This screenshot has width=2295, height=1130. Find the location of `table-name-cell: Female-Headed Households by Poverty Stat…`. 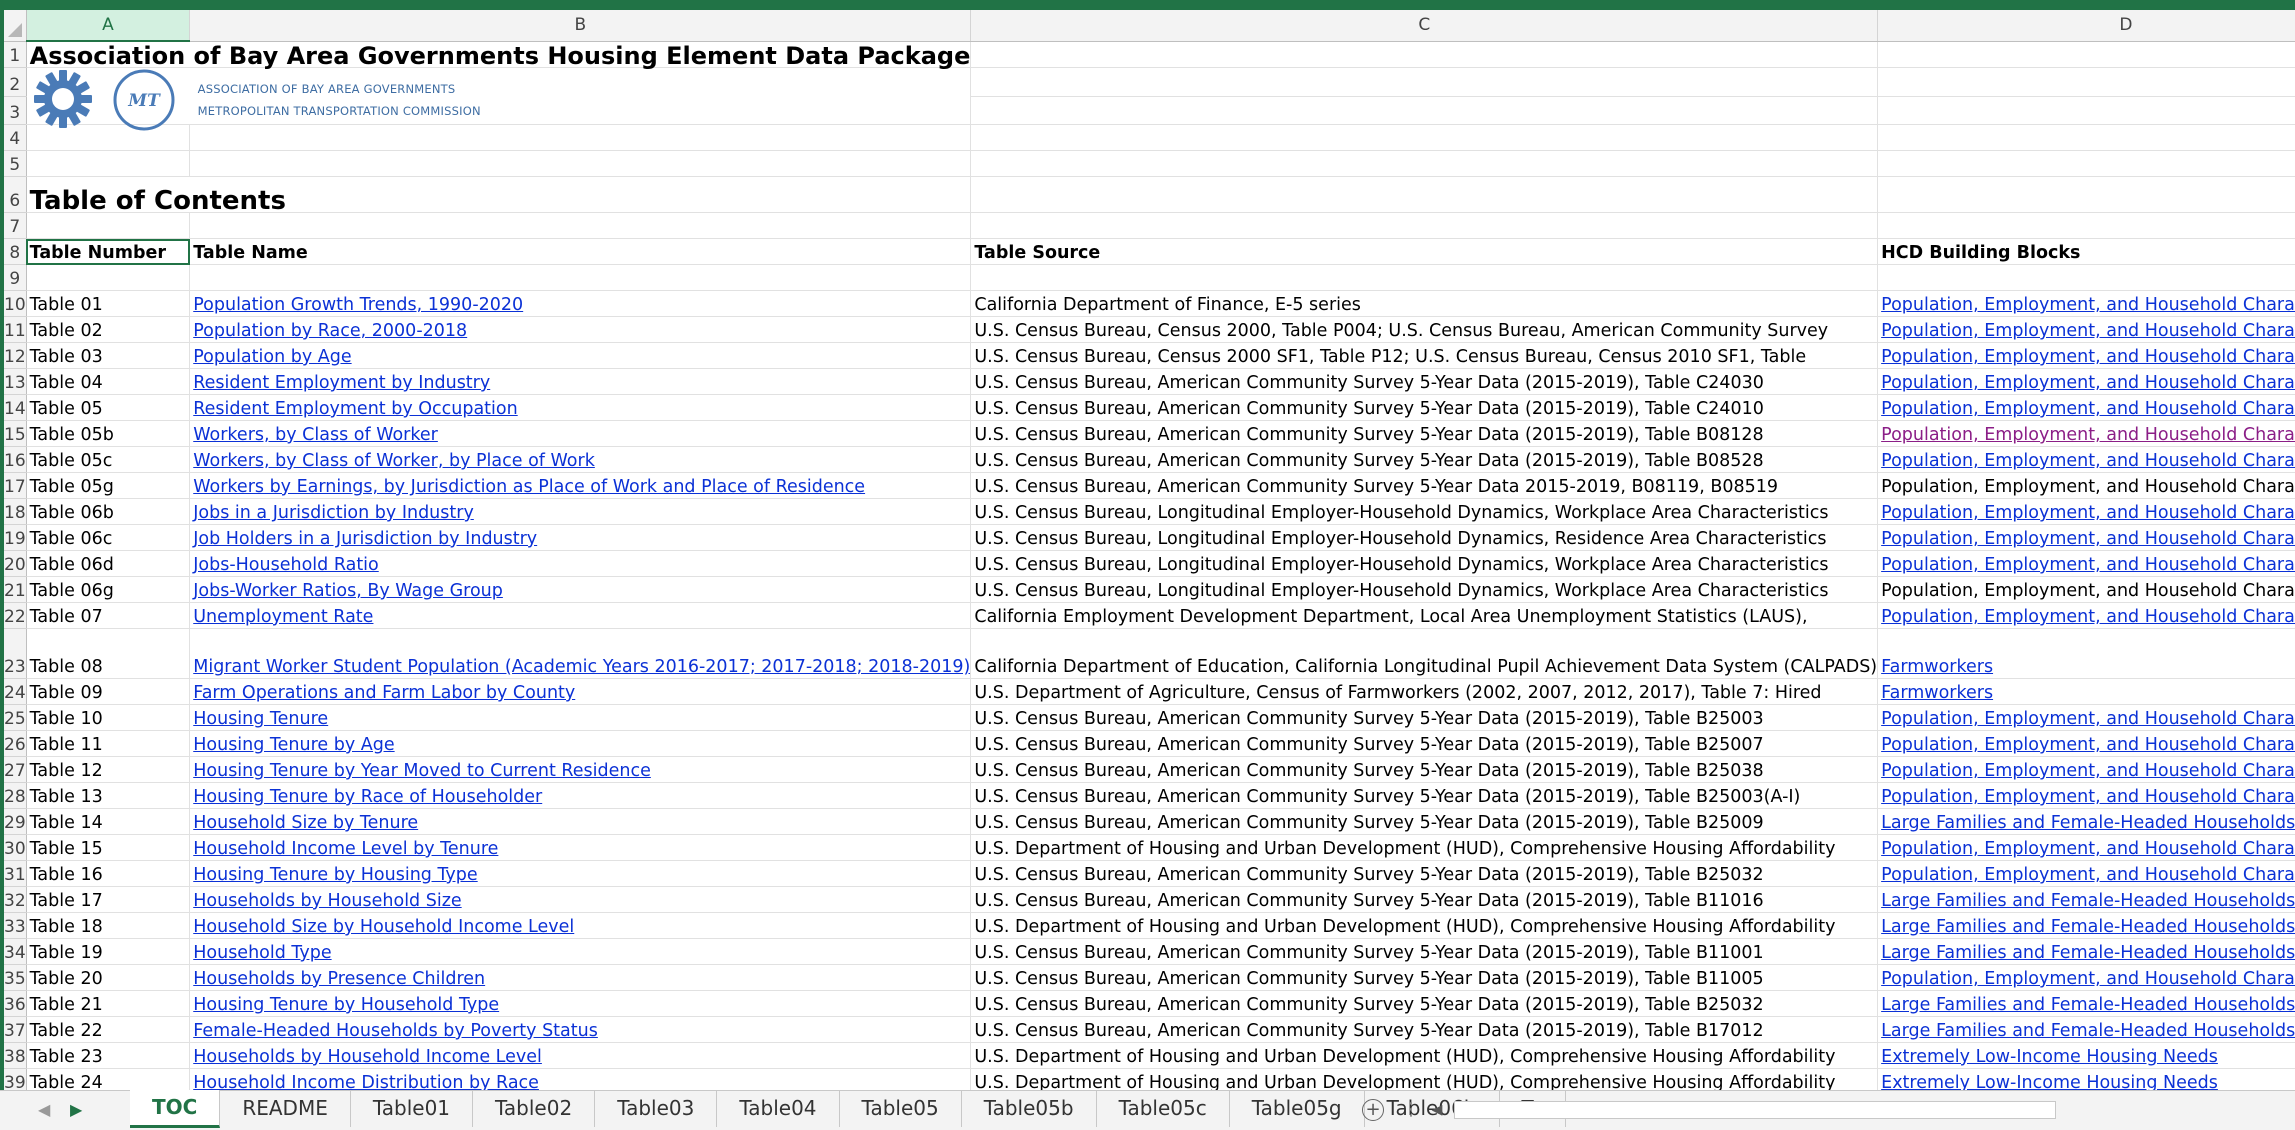

table-name-cell: Female-Headed Households by Poverty Stat… is located at coordinates (580, 1029).